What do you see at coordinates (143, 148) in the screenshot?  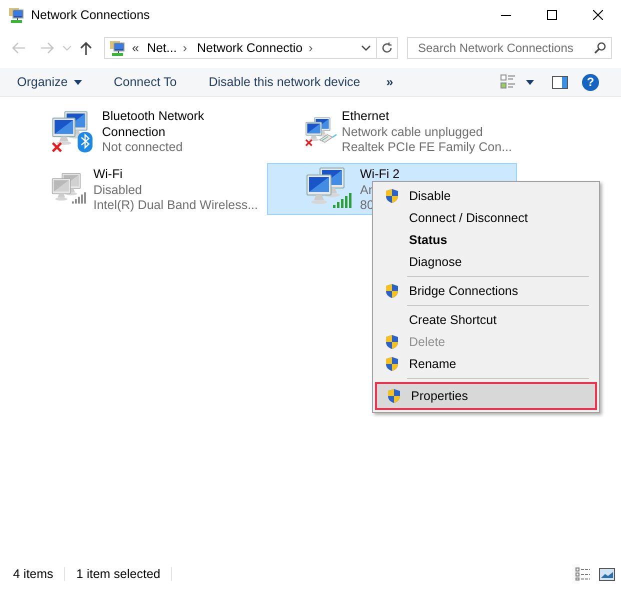 I see `connection-status: Not connected` at bounding box center [143, 148].